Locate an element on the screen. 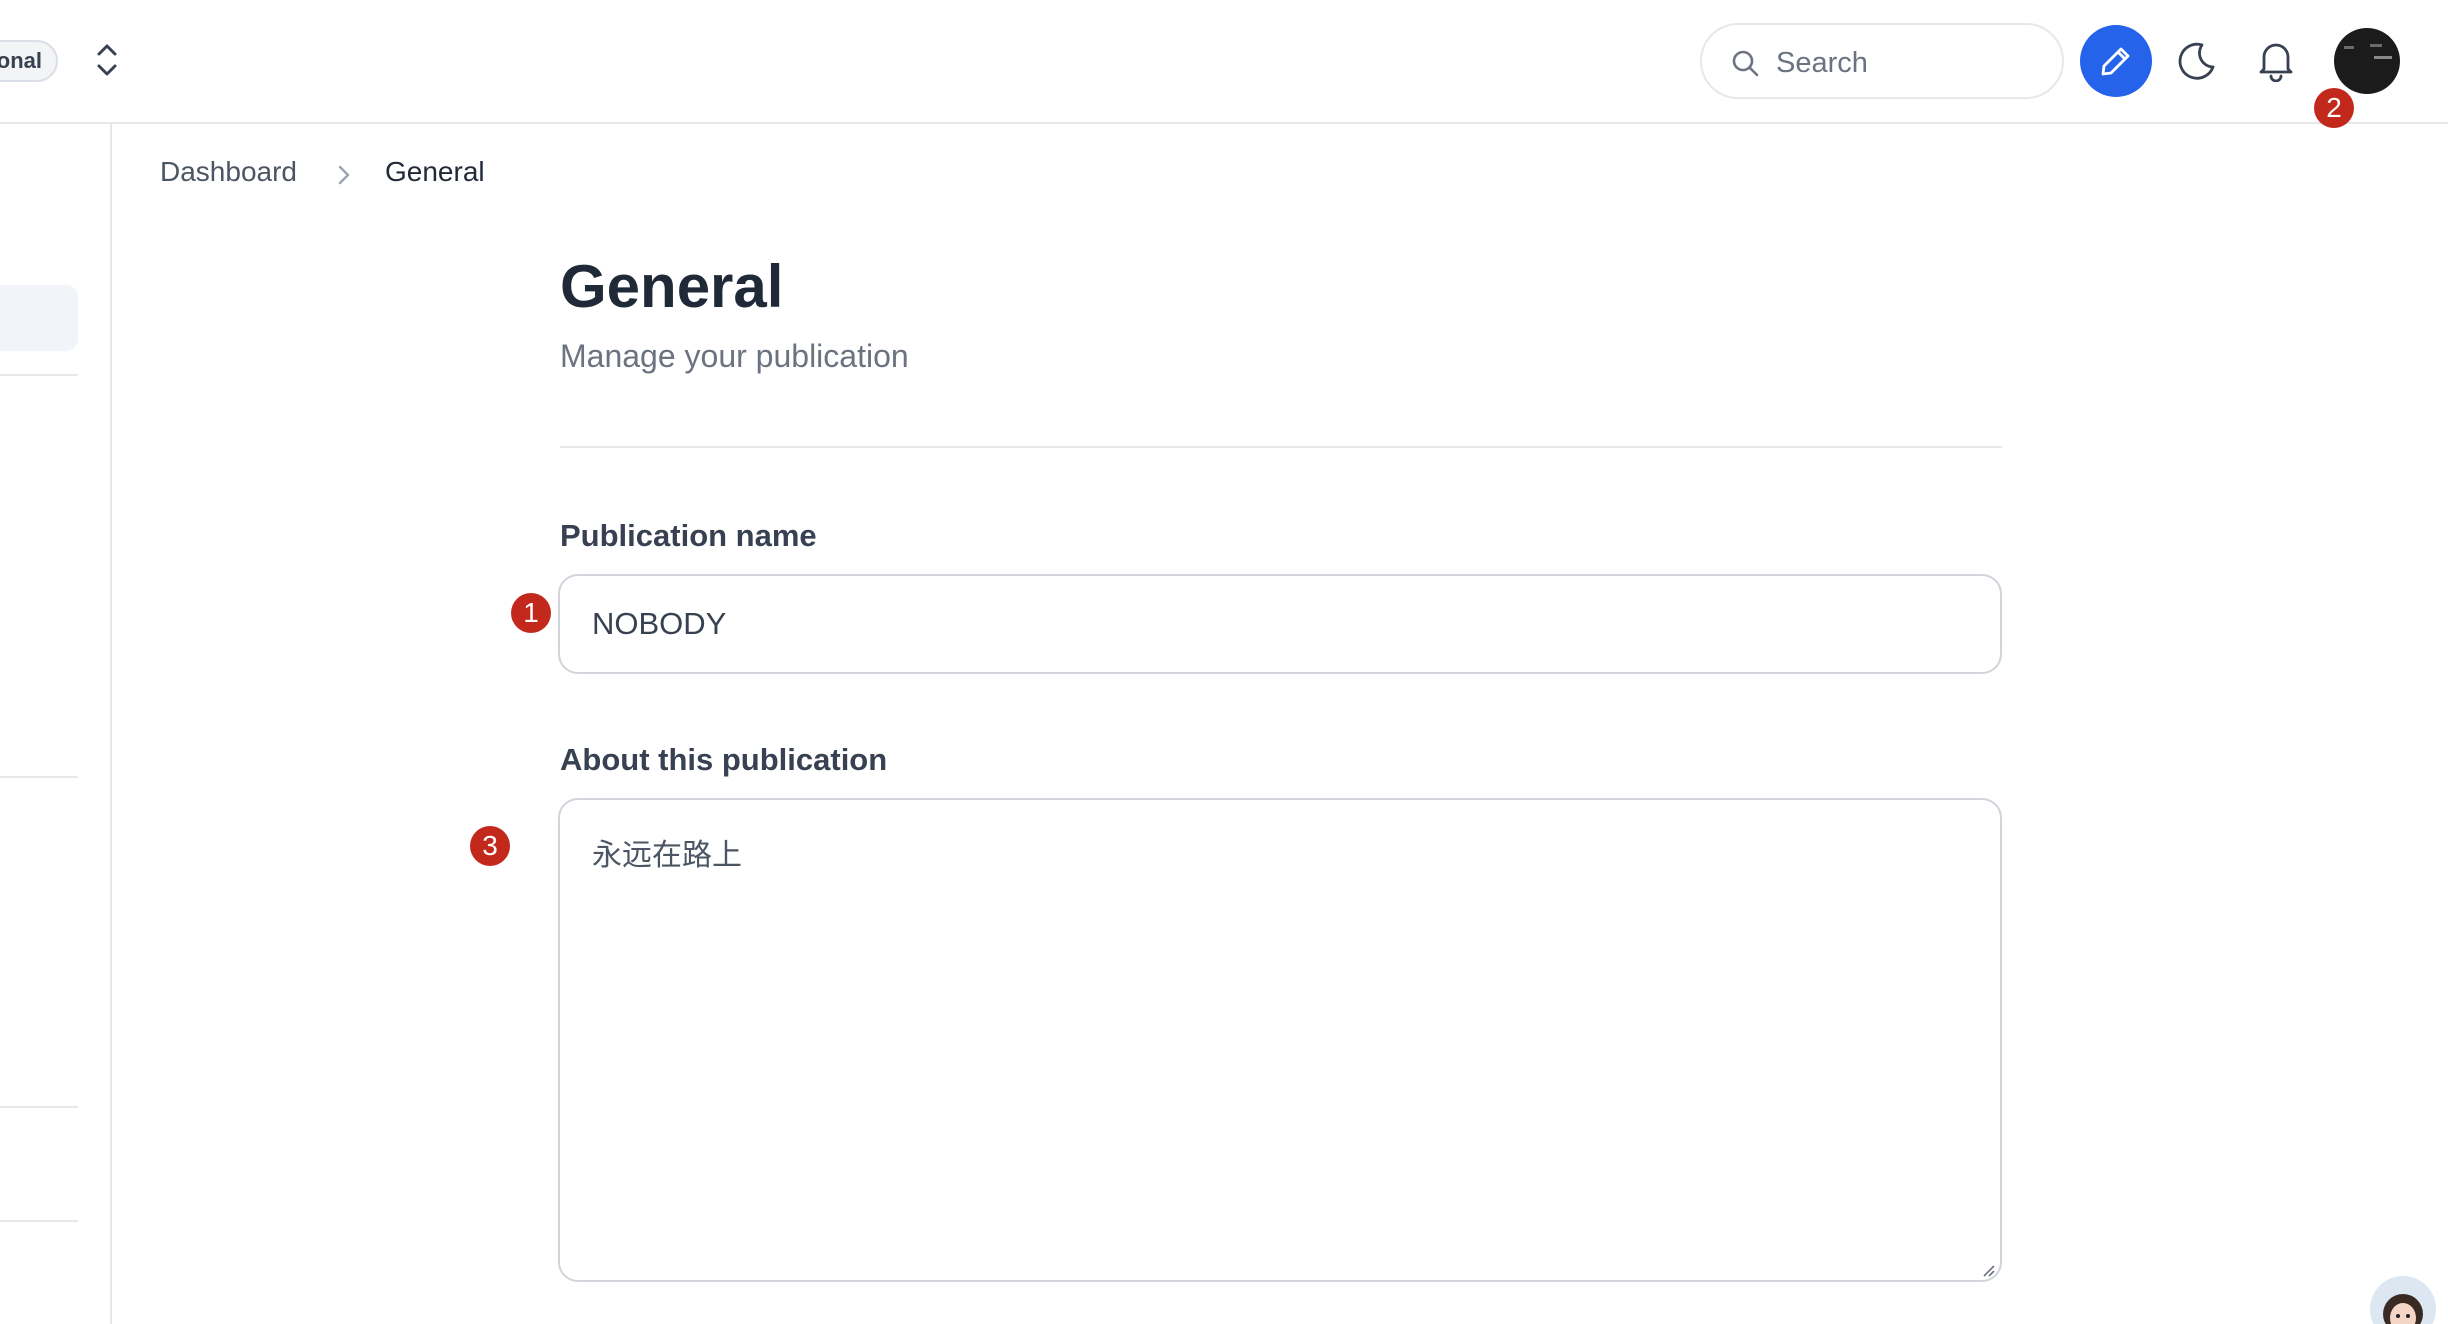 The height and width of the screenshot is (1324, 2448). page-subtitle: Manage your publication is located at coordinates (734, 356).